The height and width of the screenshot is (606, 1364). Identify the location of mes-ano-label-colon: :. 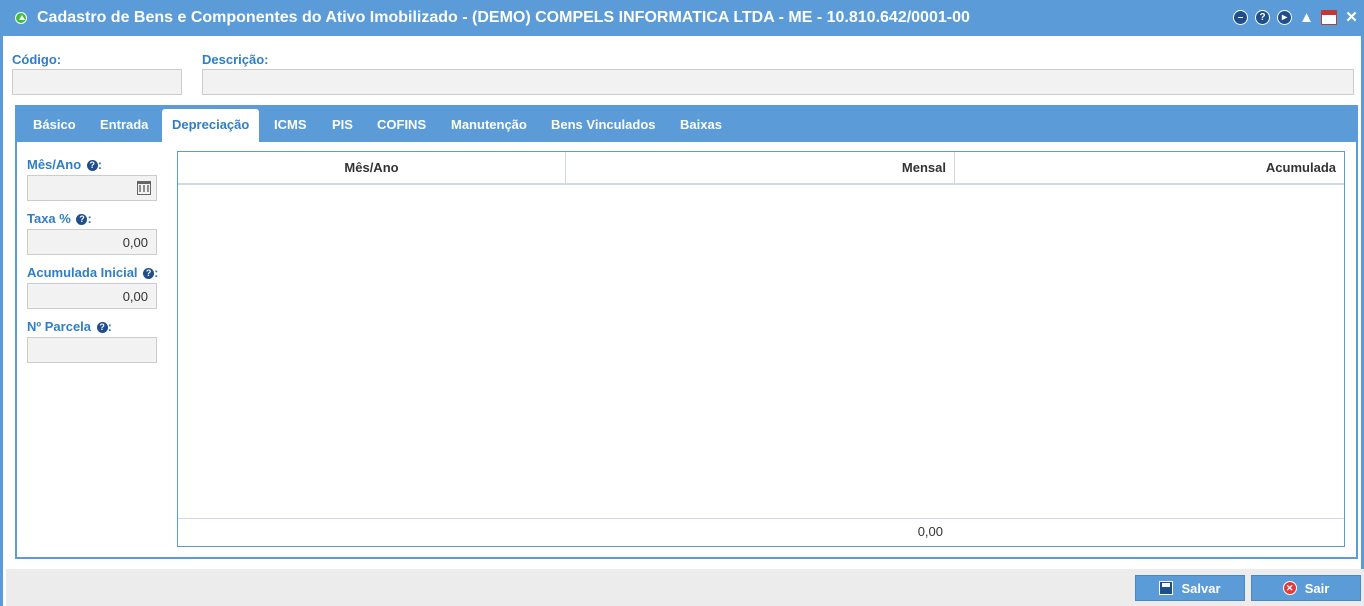
(100, 164).